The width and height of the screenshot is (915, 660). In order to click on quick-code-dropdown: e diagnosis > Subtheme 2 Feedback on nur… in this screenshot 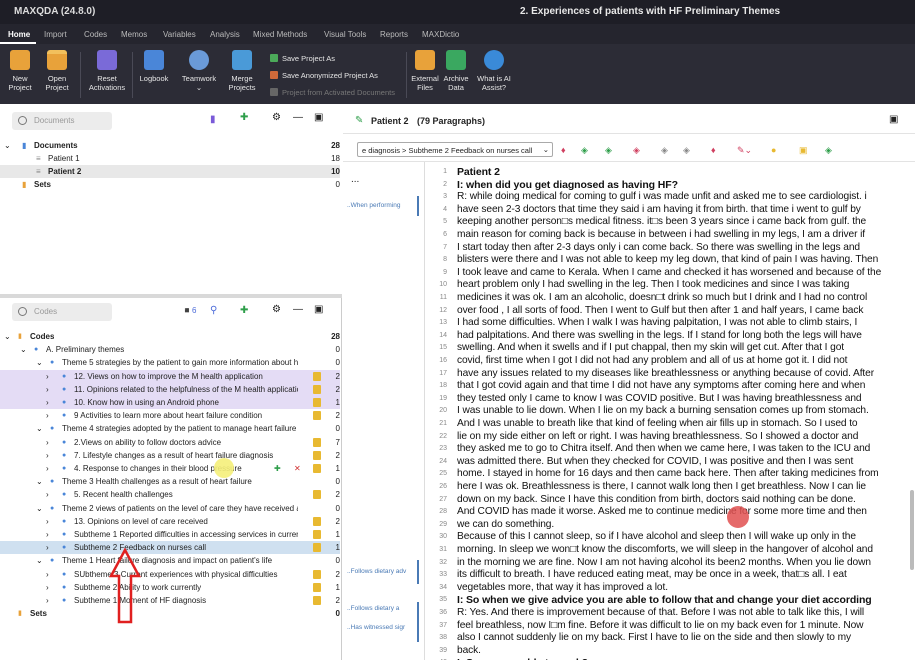, I will do `click(455, 149)`.